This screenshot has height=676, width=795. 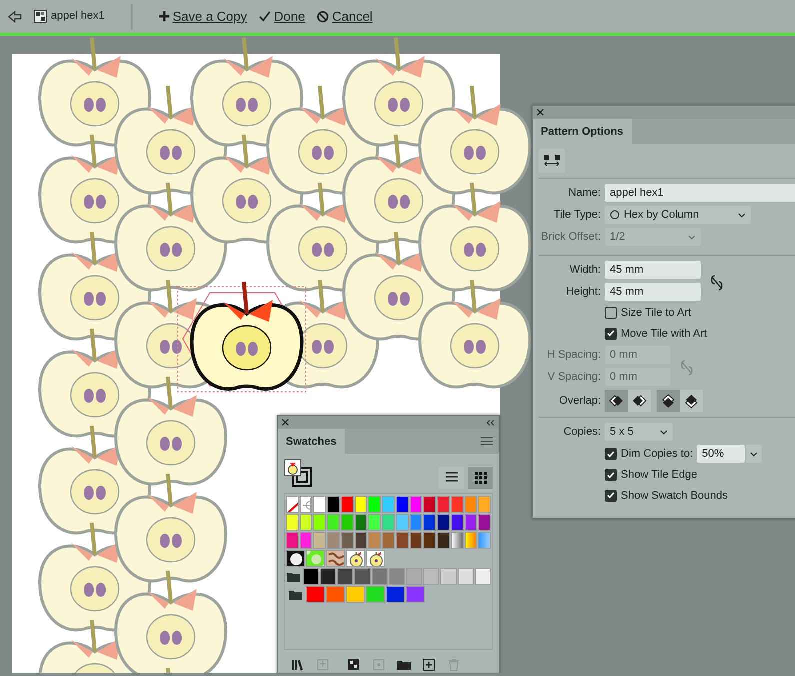 What do you see at coordinates (306, 504) in the screenshot?
I see `registration-swatch` at bounding box center [306, 504].